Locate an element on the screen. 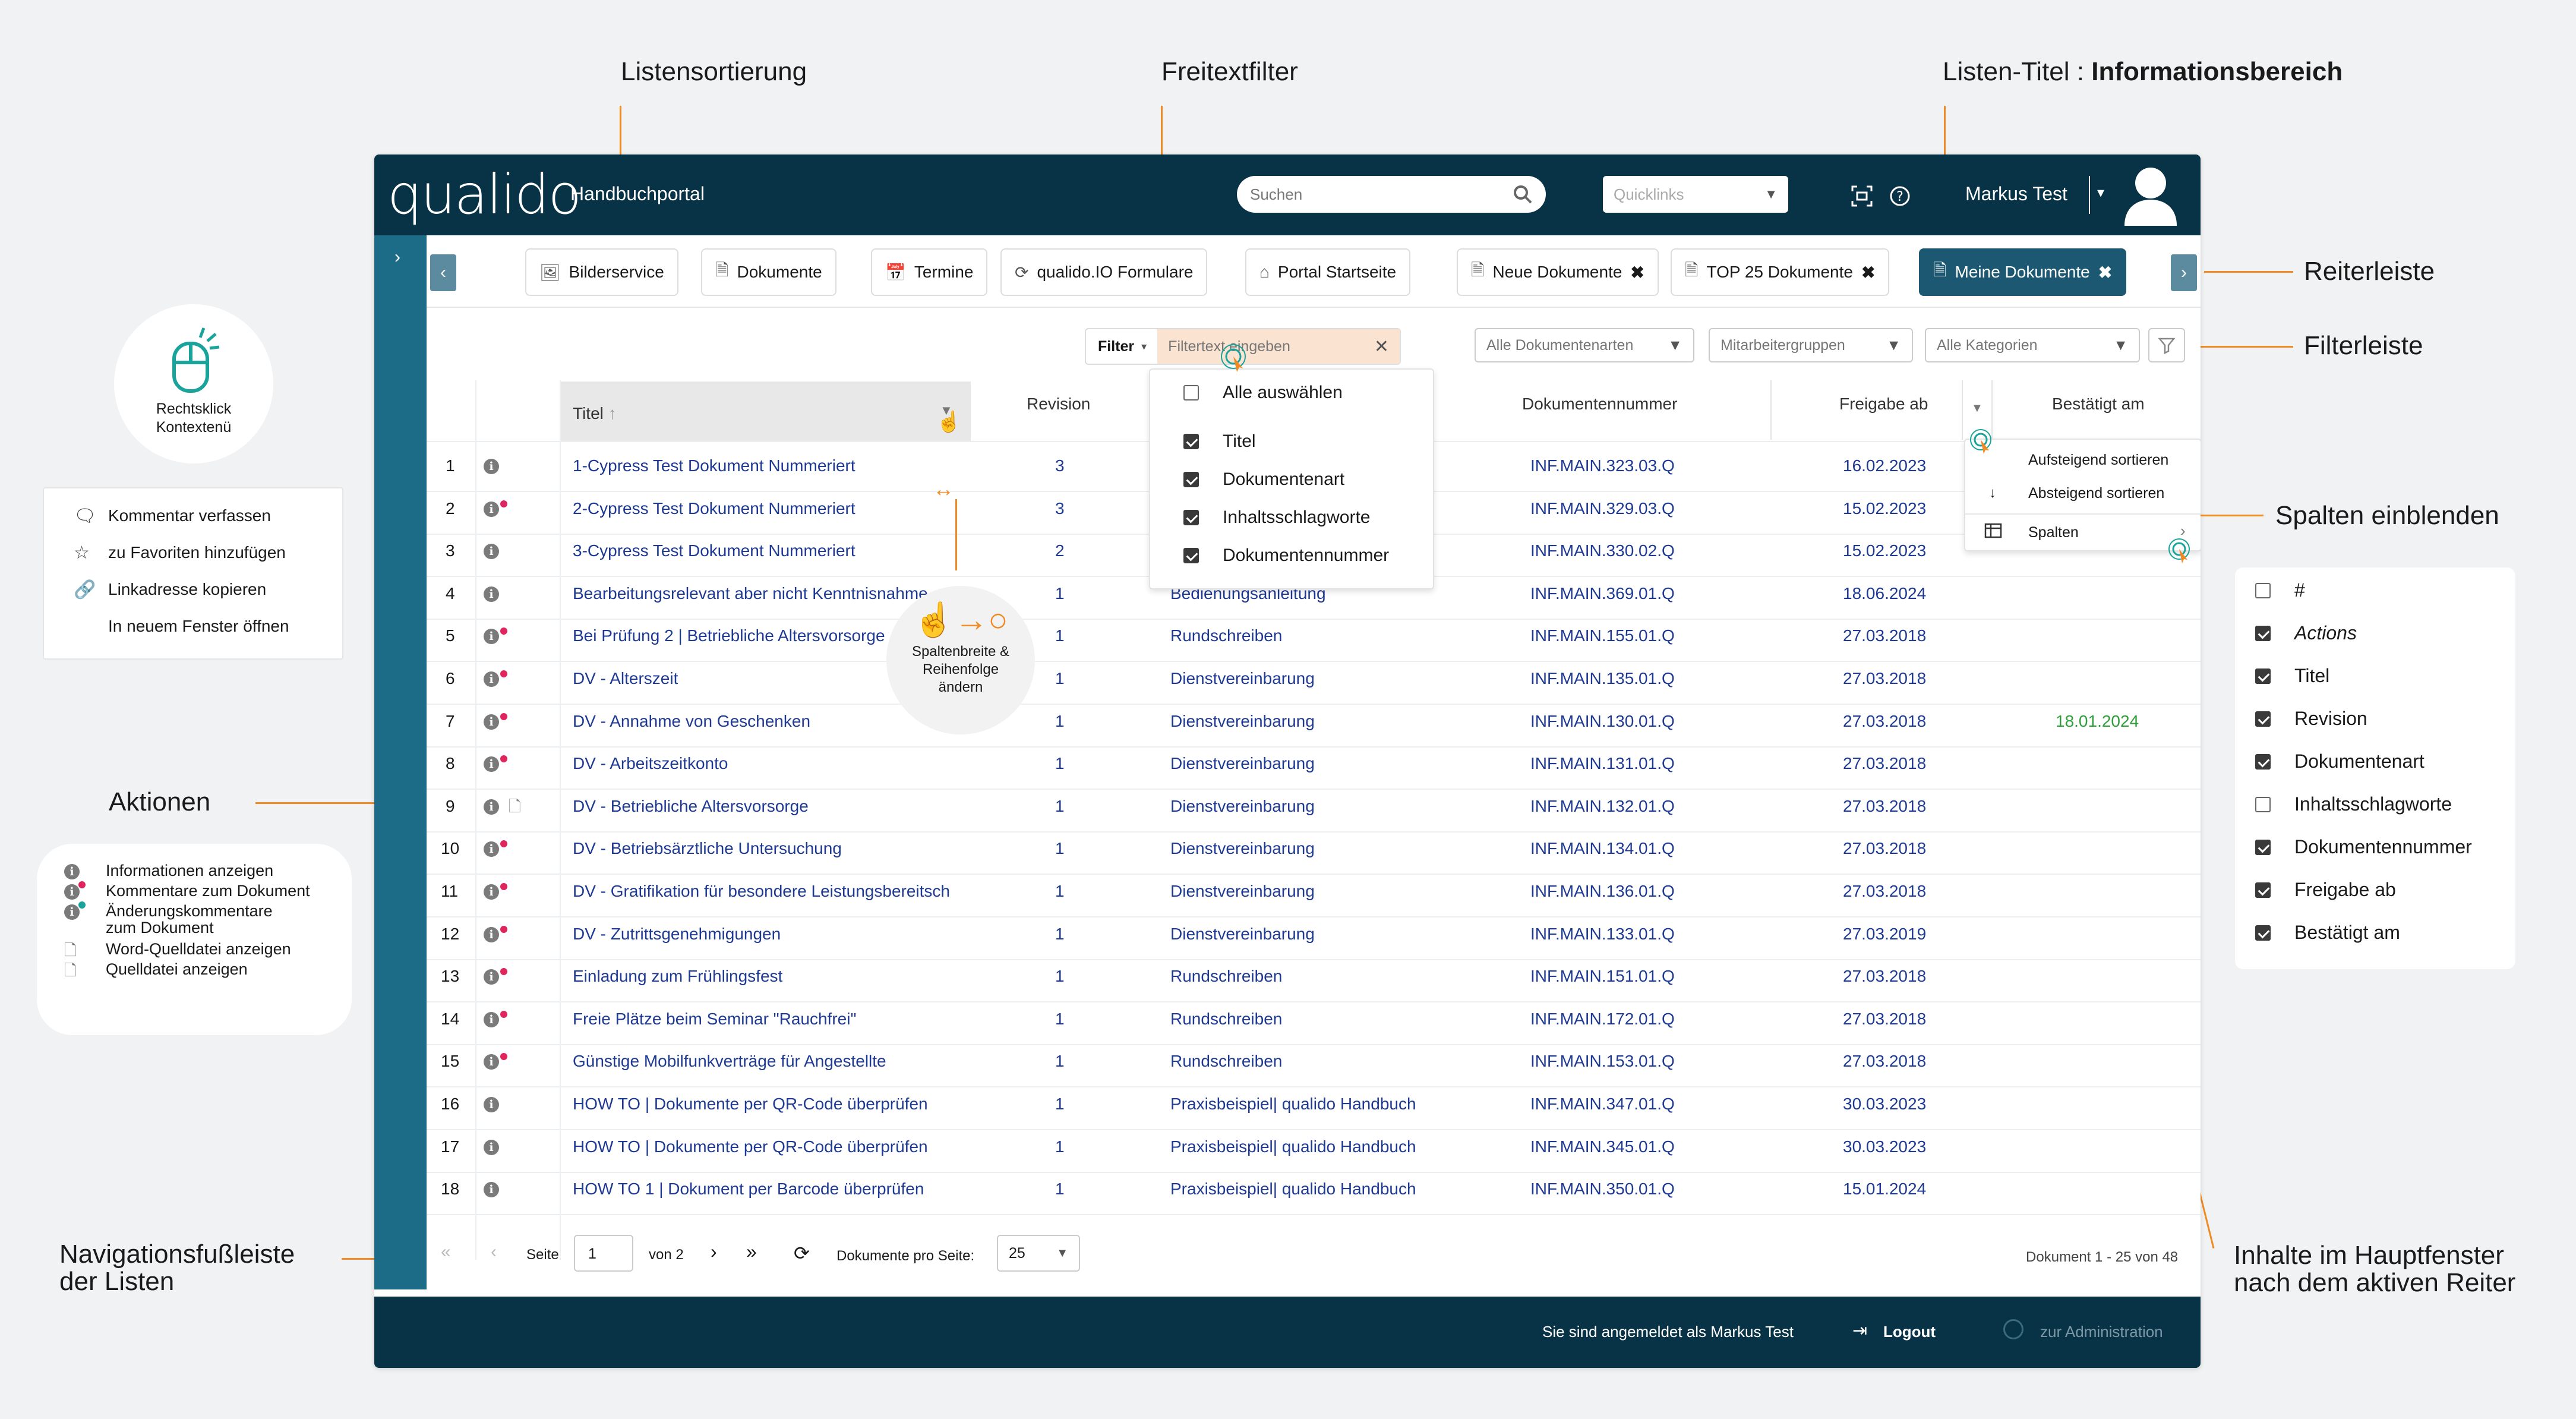  column-header-docnumber: Dokumentennummer is located at coordinates (1599, 404).